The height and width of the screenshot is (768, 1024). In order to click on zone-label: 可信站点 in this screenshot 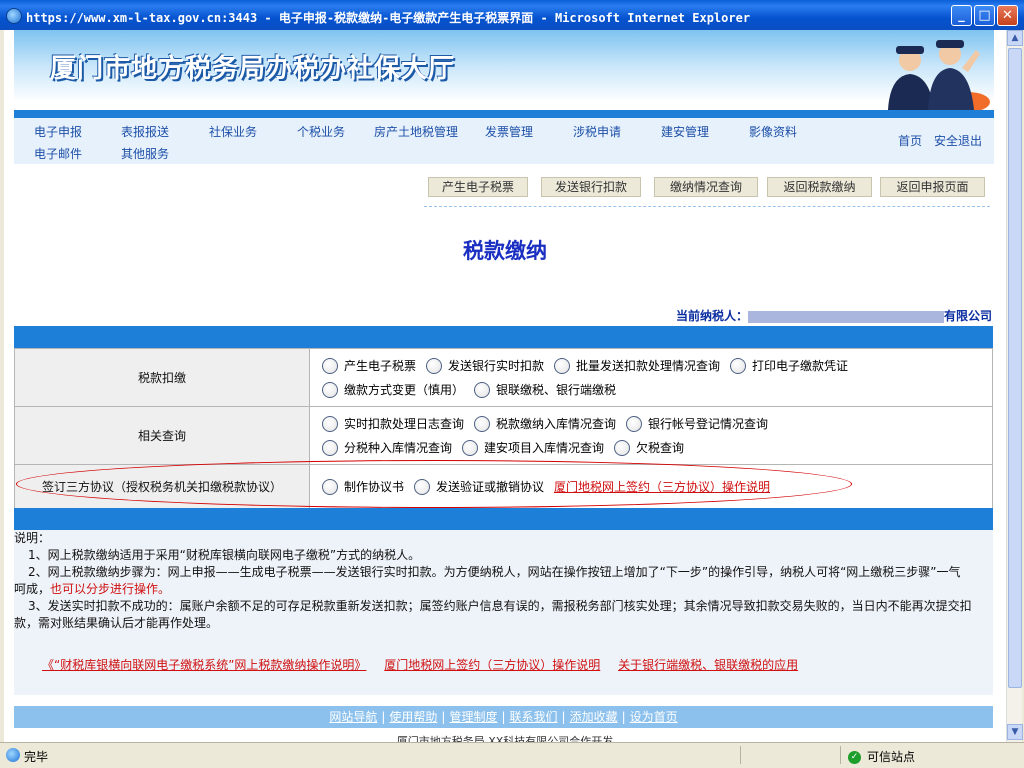, I will do `click(891, 757)`.